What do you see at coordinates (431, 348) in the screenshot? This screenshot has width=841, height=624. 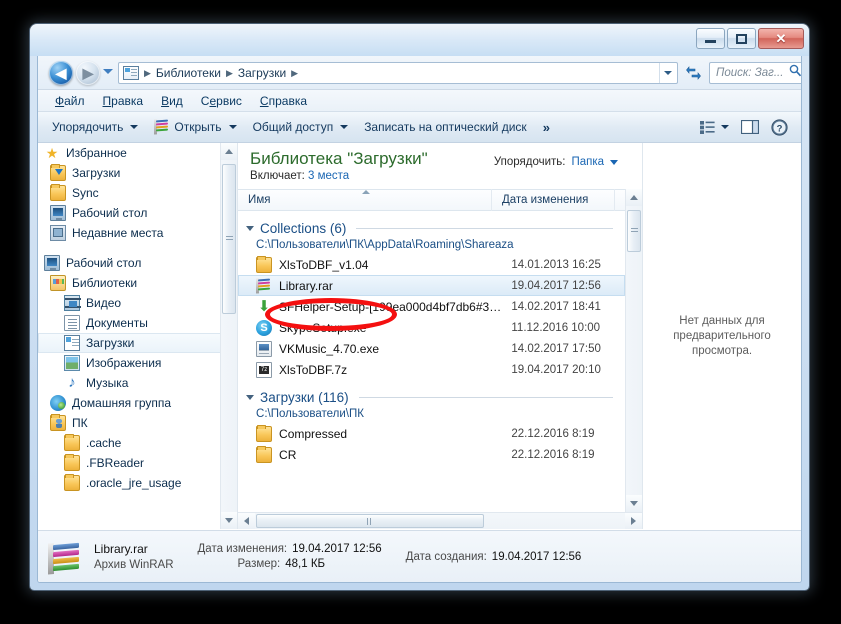 I see `file-row: VKMusic_4.70.exe 14.02.2017 17:50` at bounding box center [431, 348].